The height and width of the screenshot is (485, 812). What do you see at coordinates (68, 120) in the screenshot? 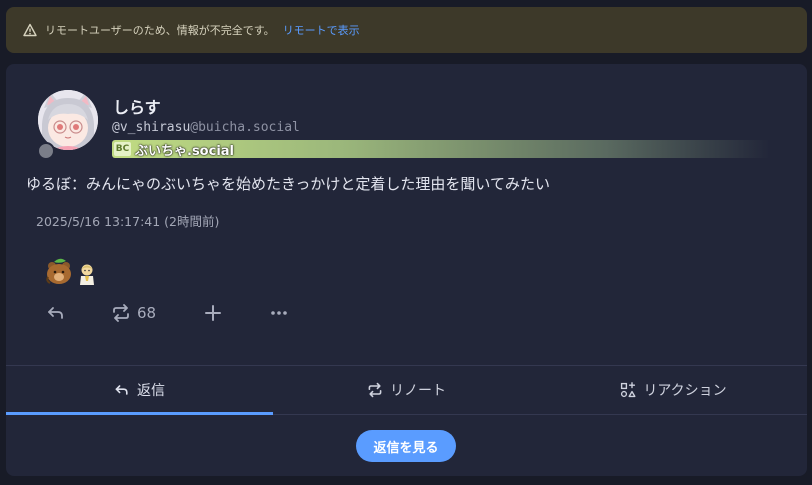
I see `avatar` at bounding box center [68, 120].